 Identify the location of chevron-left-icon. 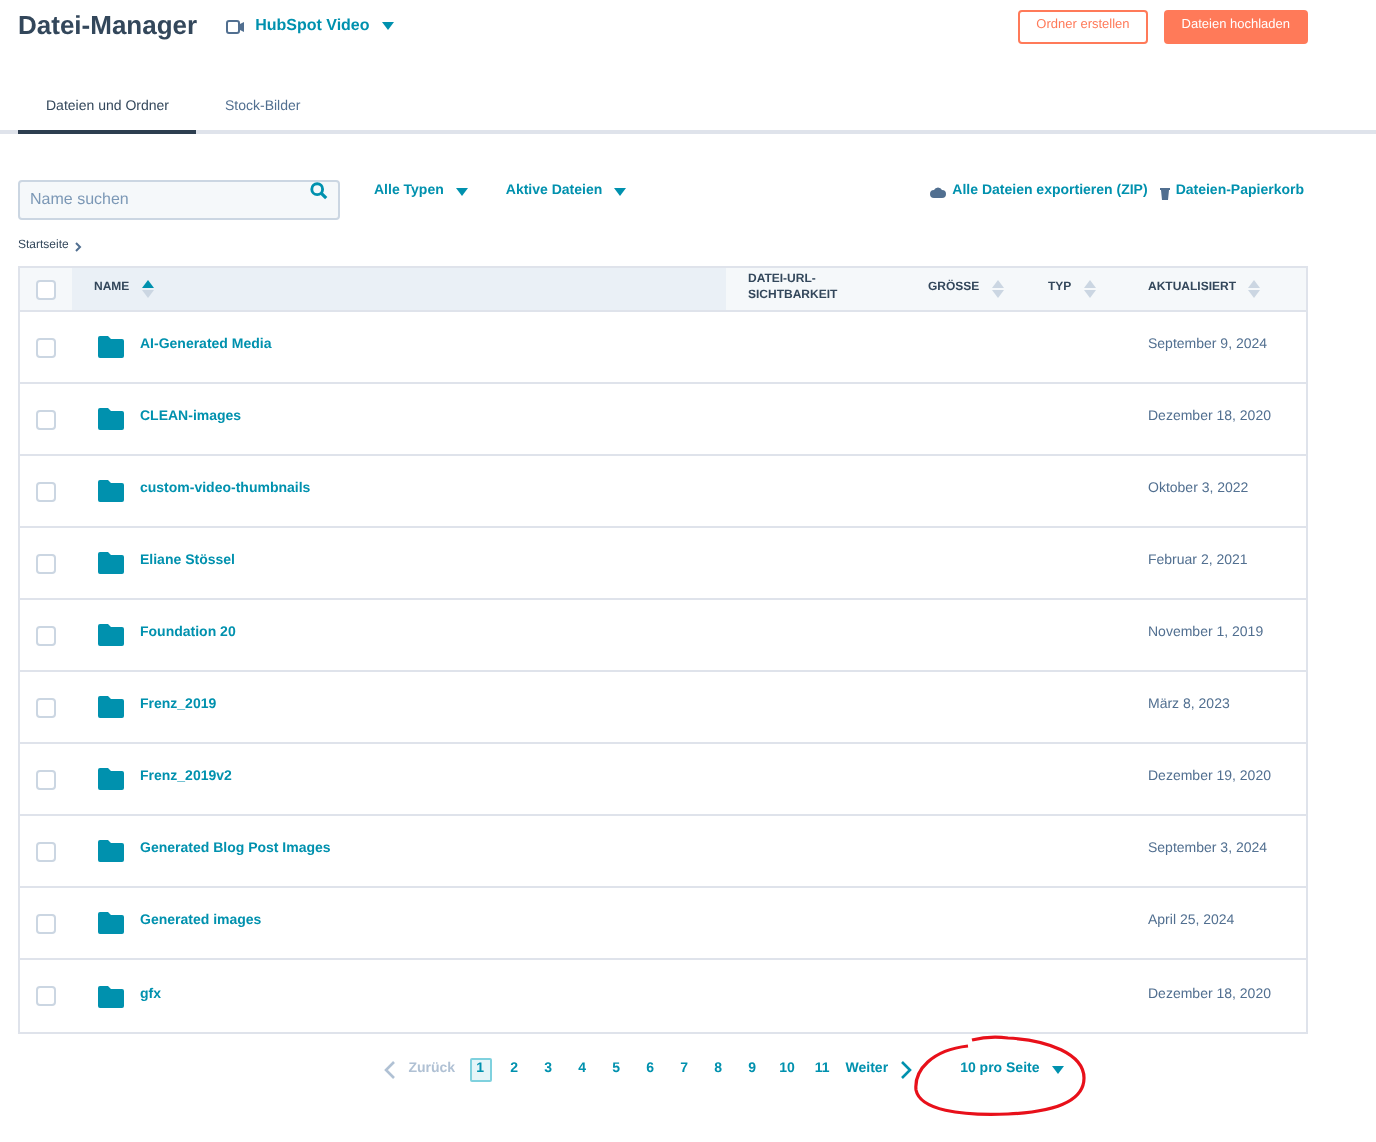
(390, 1070).